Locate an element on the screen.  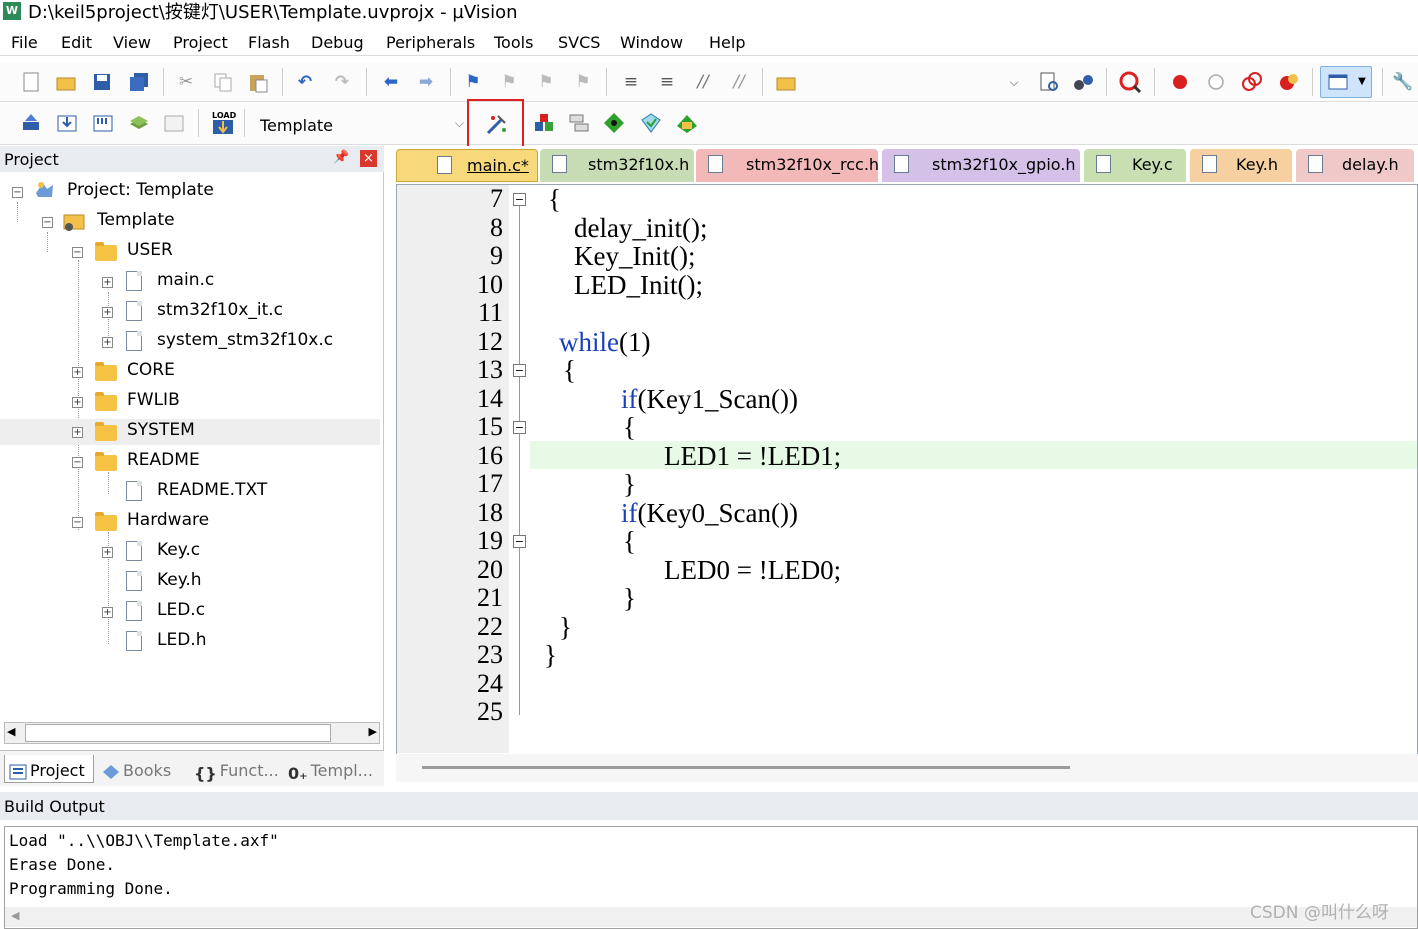
menu-svcs: SVCS is located at coordinates (579, 42).